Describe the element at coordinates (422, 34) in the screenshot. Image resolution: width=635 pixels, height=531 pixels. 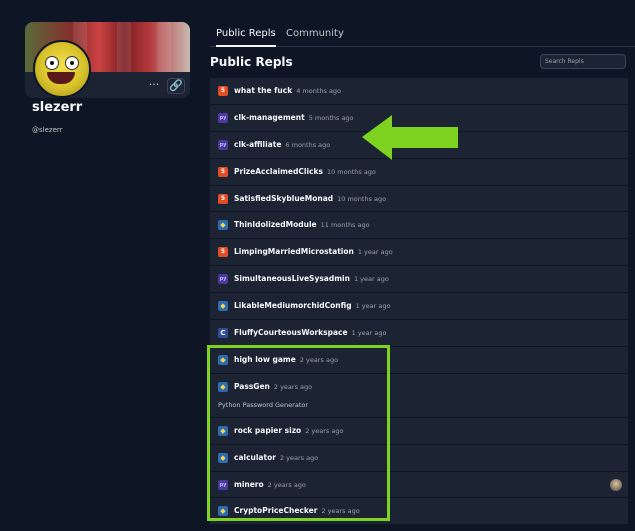
I see `profile-tabs: Public Repls Community` at that location.